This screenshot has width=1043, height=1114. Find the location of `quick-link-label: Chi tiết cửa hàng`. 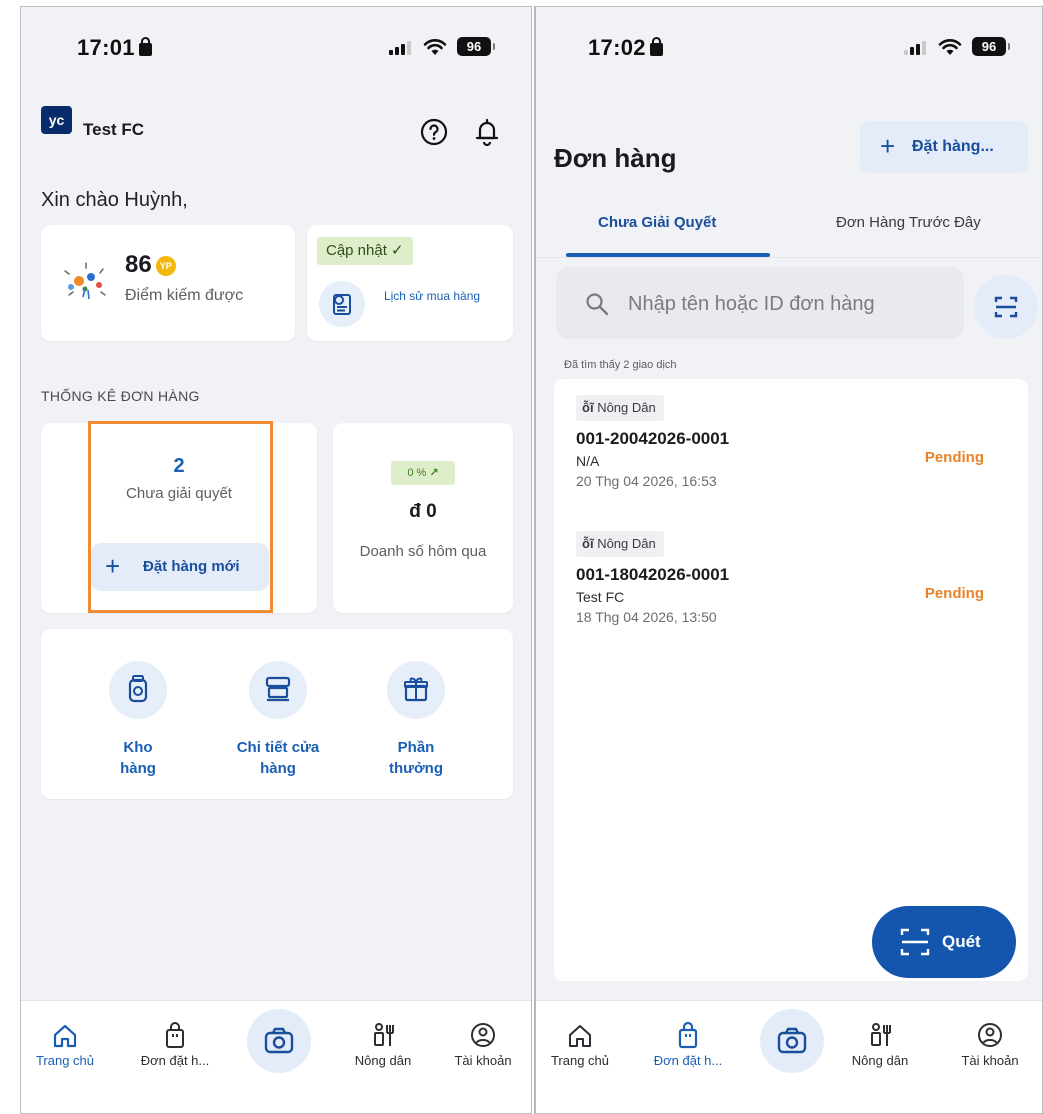

quick-link-label: Chi tiết cửa hàng is located at coordinates (278, 758).